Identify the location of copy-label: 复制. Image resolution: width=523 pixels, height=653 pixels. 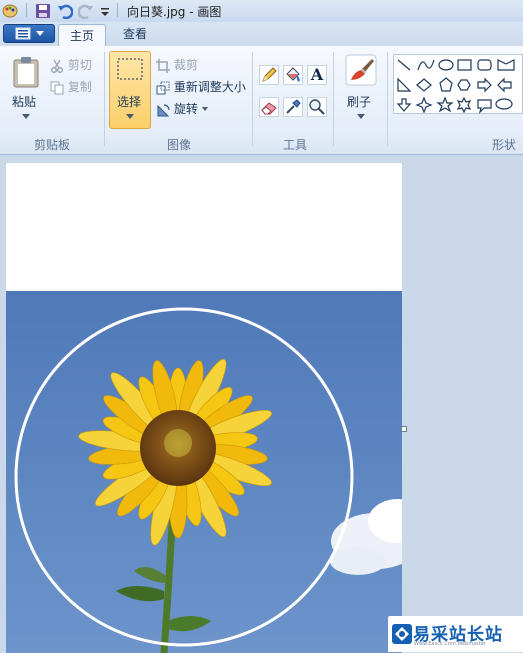
(79, 87).